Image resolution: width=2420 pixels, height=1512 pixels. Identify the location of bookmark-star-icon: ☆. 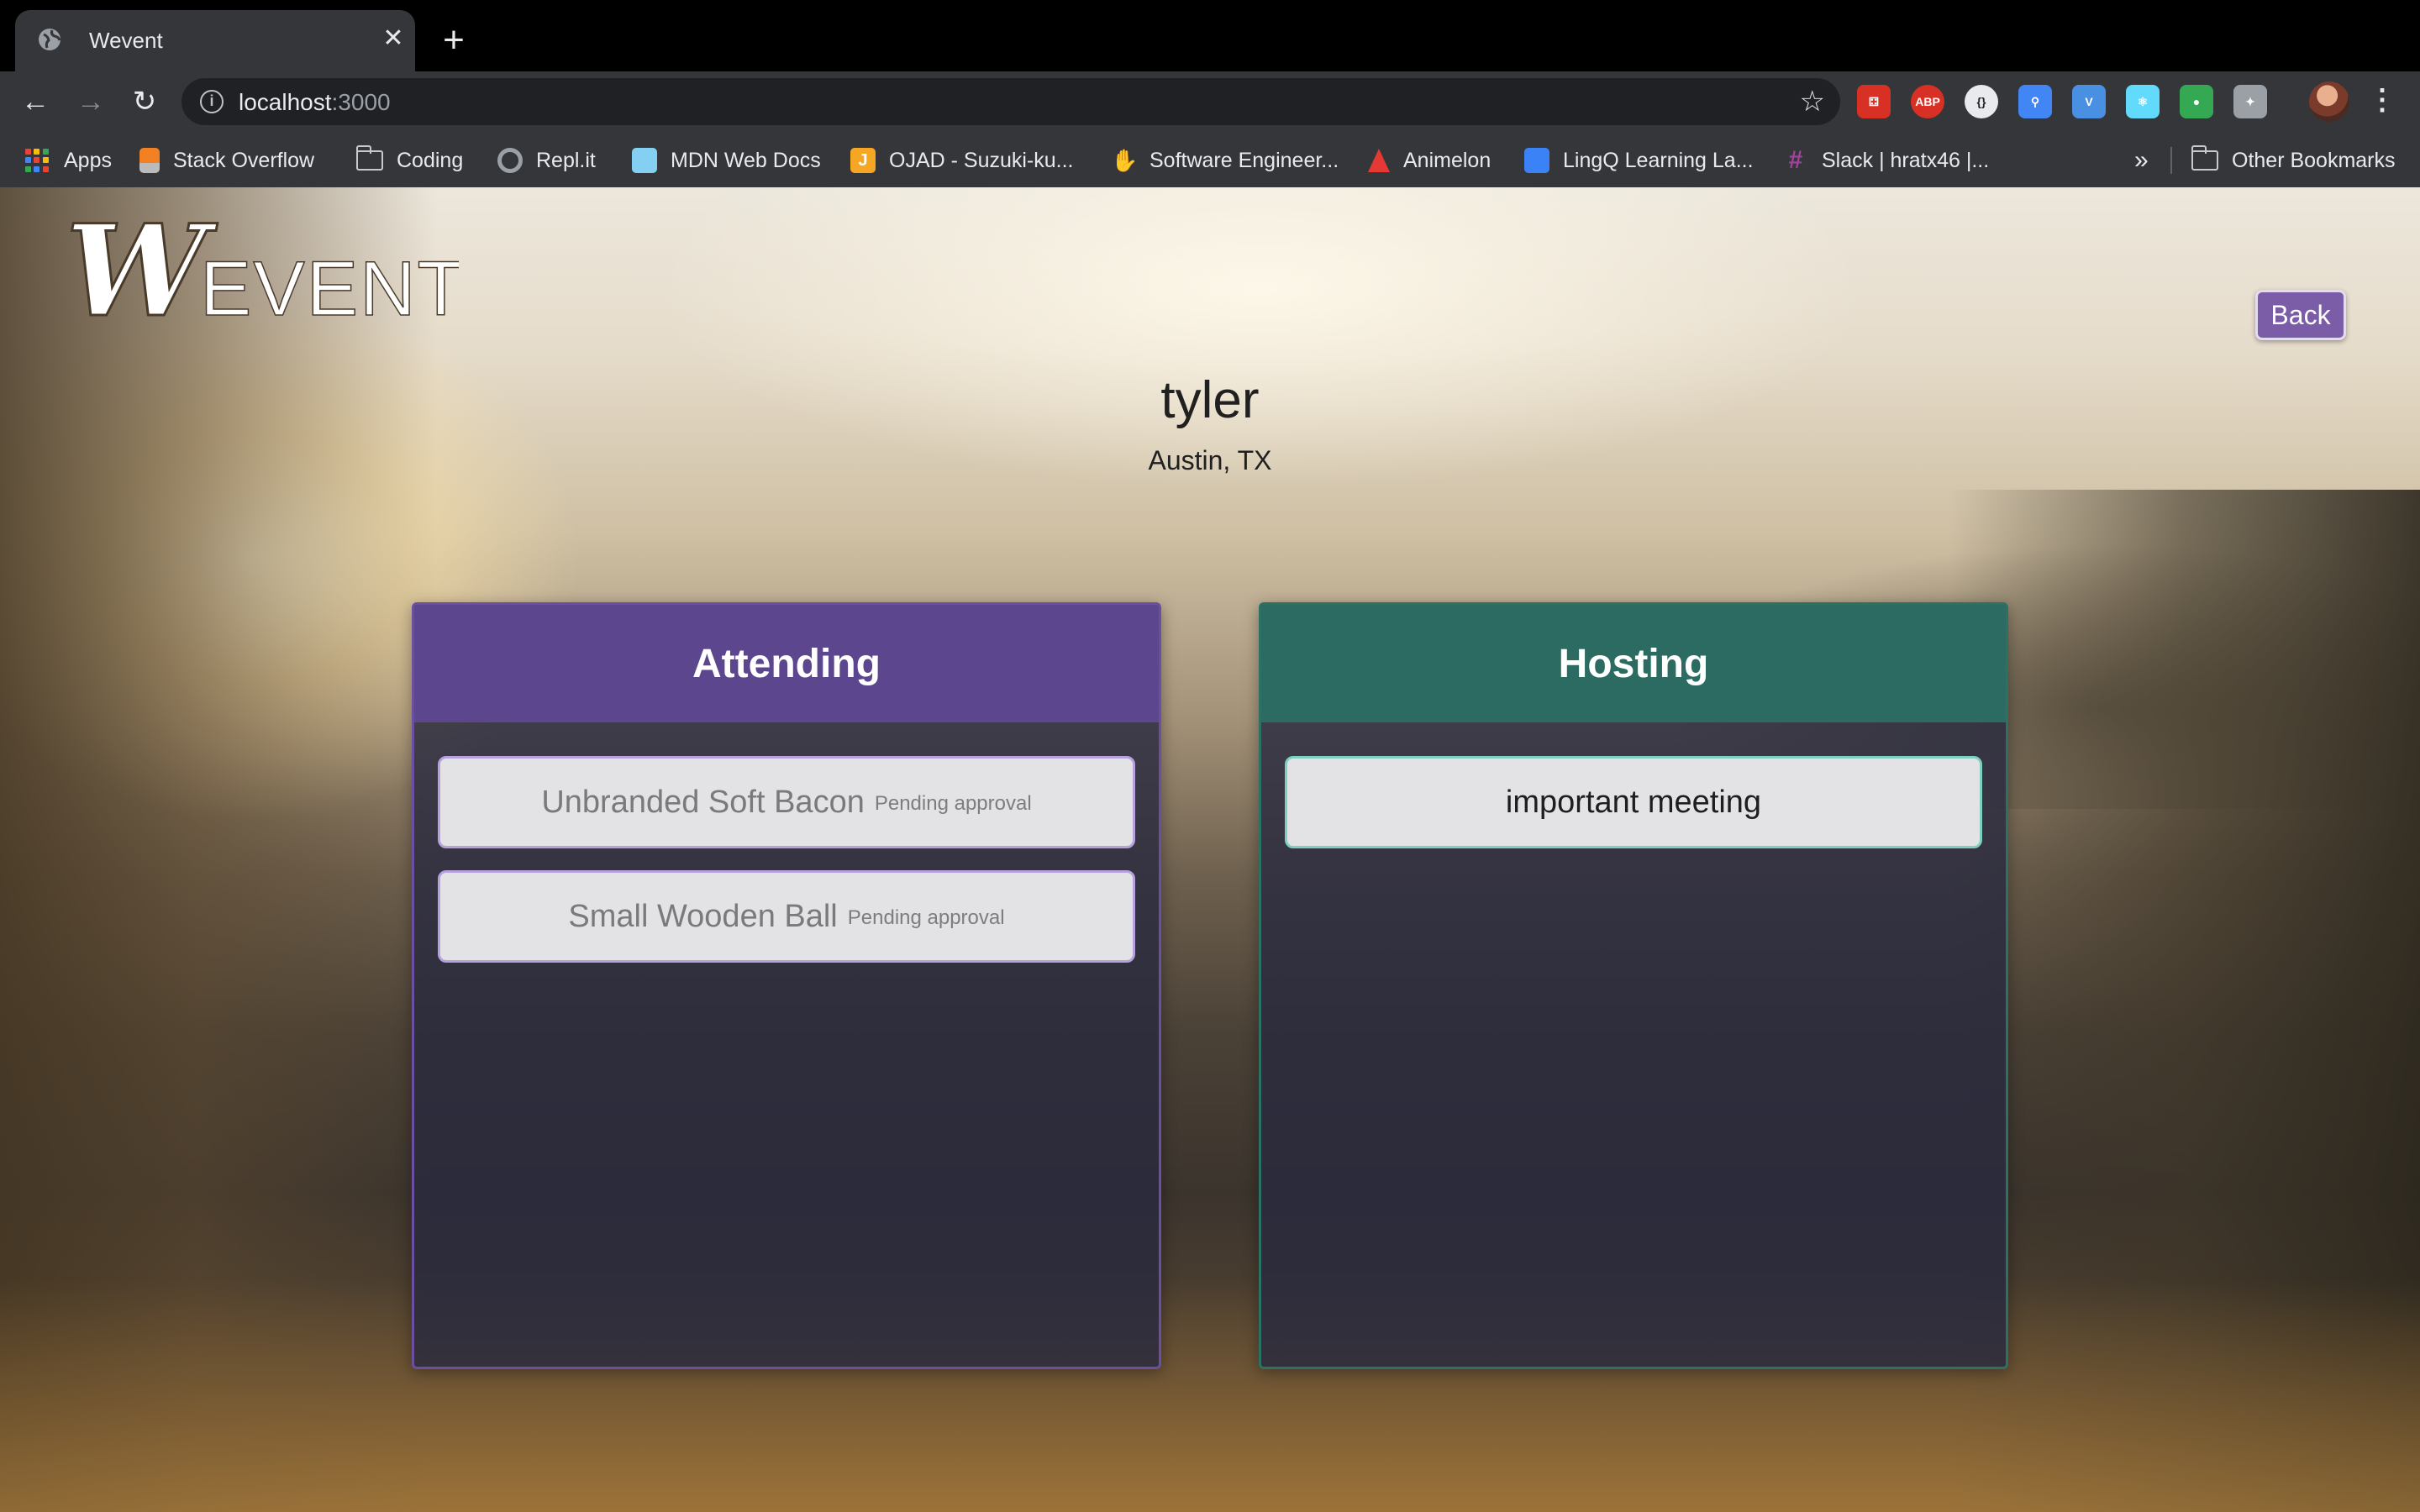
(1812, 101).